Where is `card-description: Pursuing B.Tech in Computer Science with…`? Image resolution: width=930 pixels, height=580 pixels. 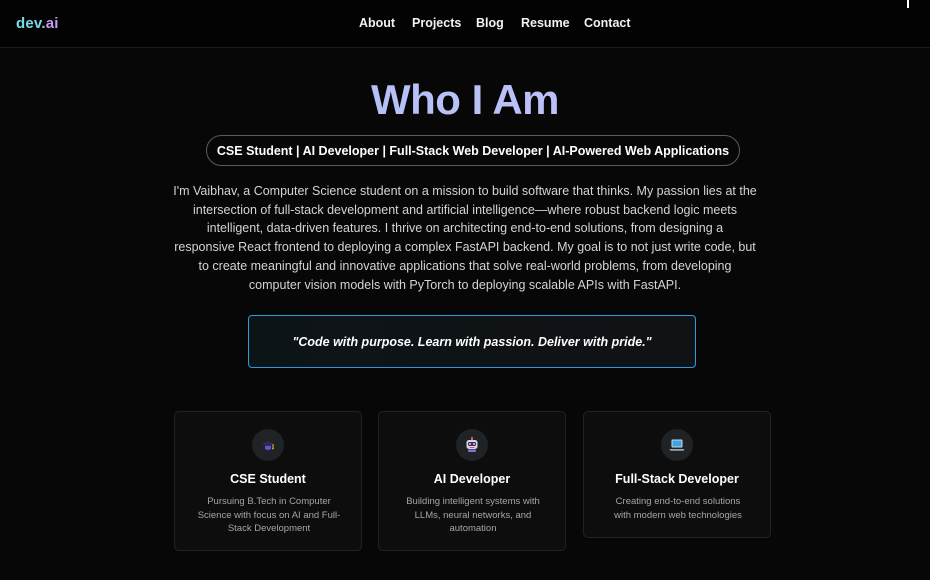
card-description: Pursuing B.Tech in Computer Science with… is located at coordinates (269, 515).